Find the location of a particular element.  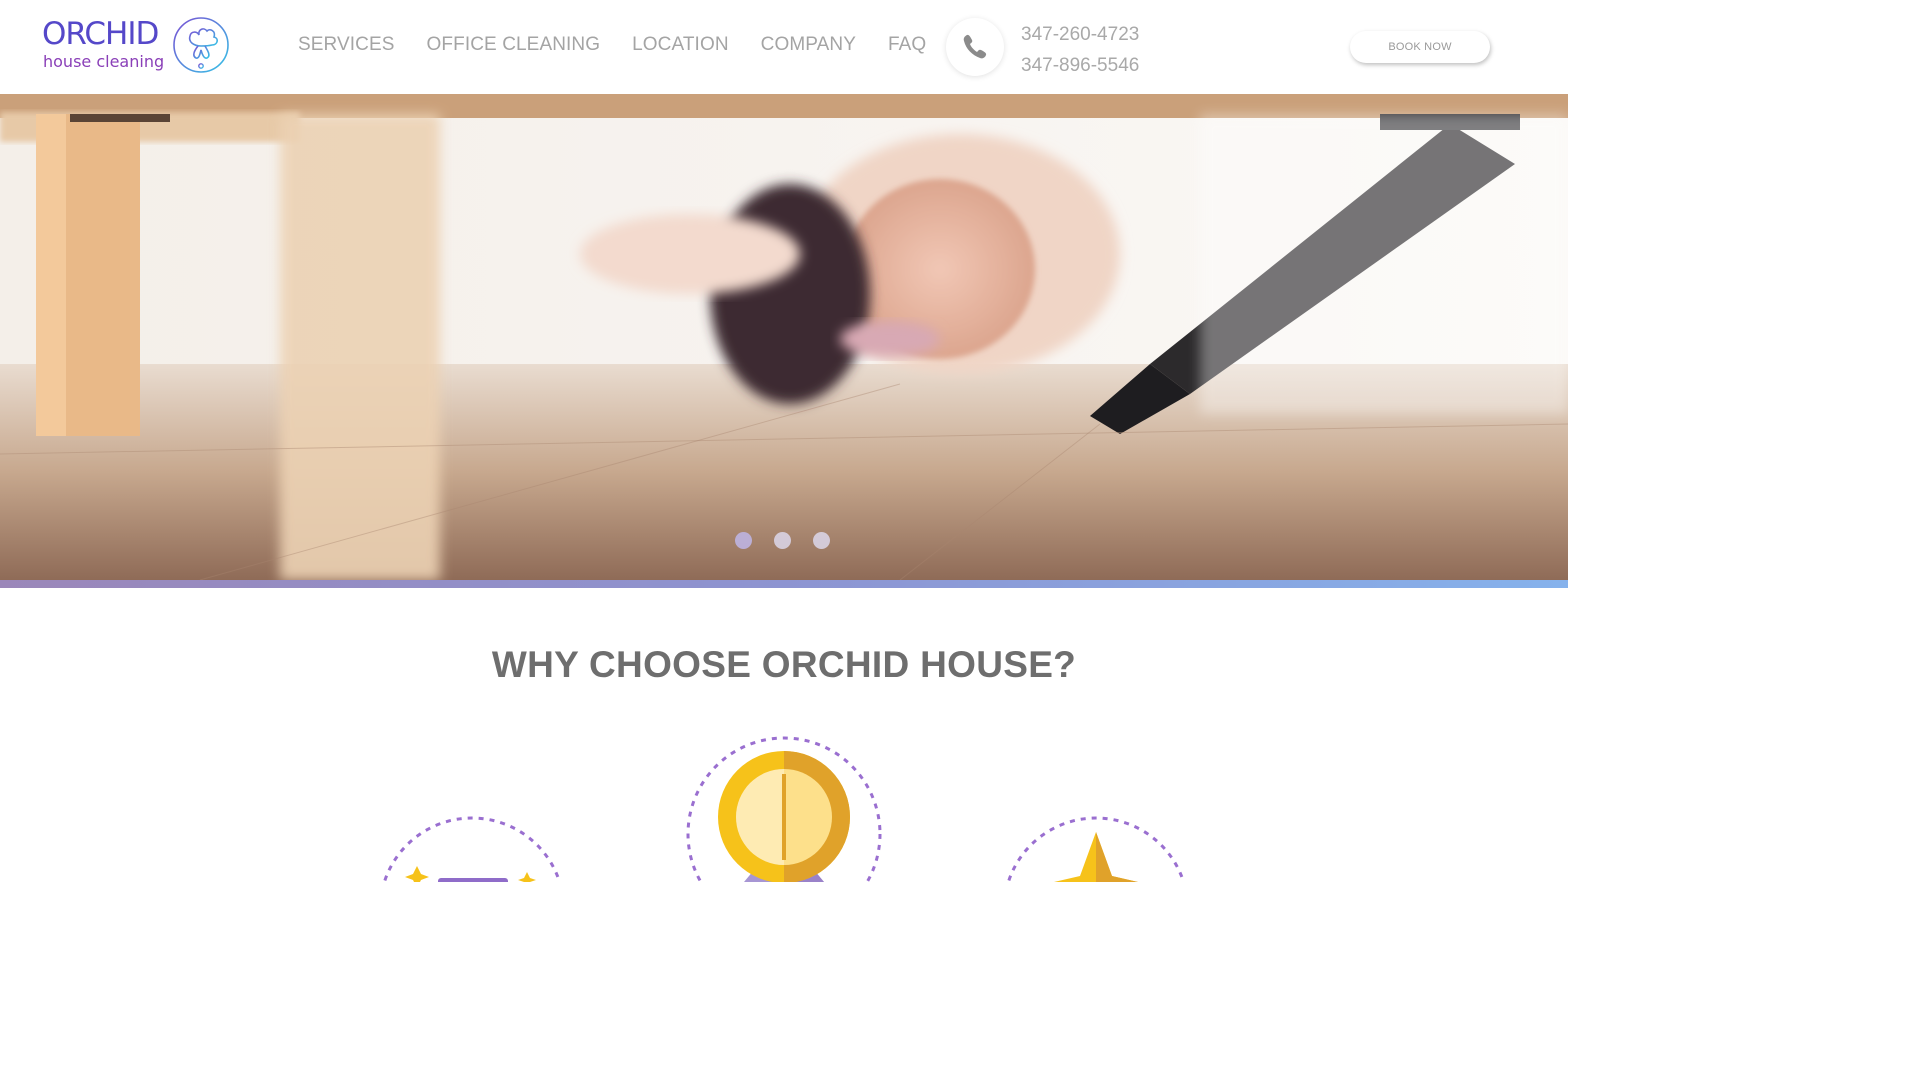

nav-services: SERVICES is located at coordinates (346, 45).